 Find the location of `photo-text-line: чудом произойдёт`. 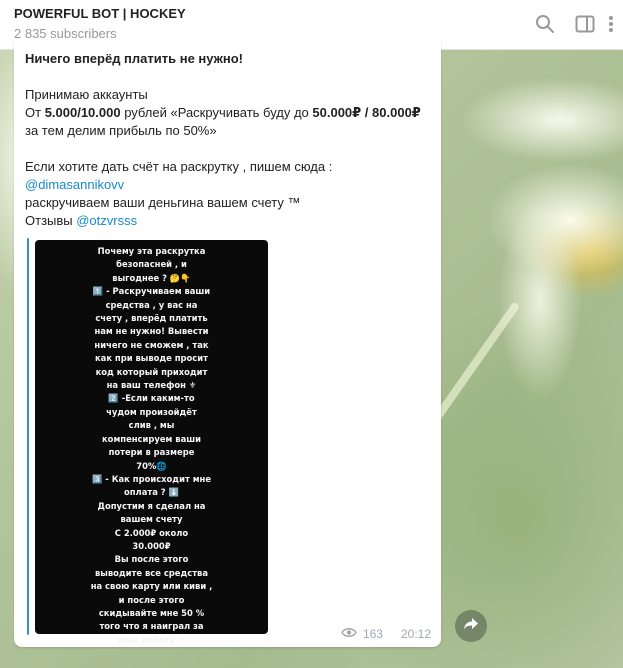

photo-text-line: чудом произойдёт is located at coordinates (151, 411).